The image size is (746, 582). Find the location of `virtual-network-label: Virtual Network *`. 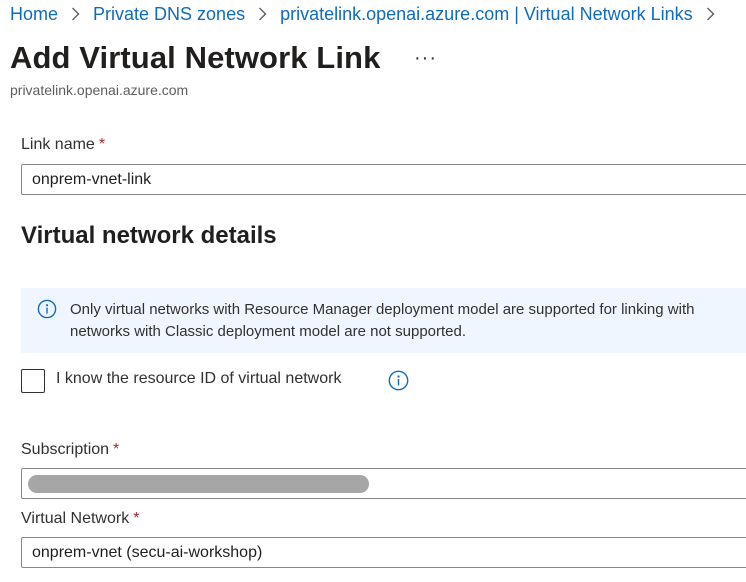

virtual-network-label: Virtual Network * is located at coordinates (80, 519).